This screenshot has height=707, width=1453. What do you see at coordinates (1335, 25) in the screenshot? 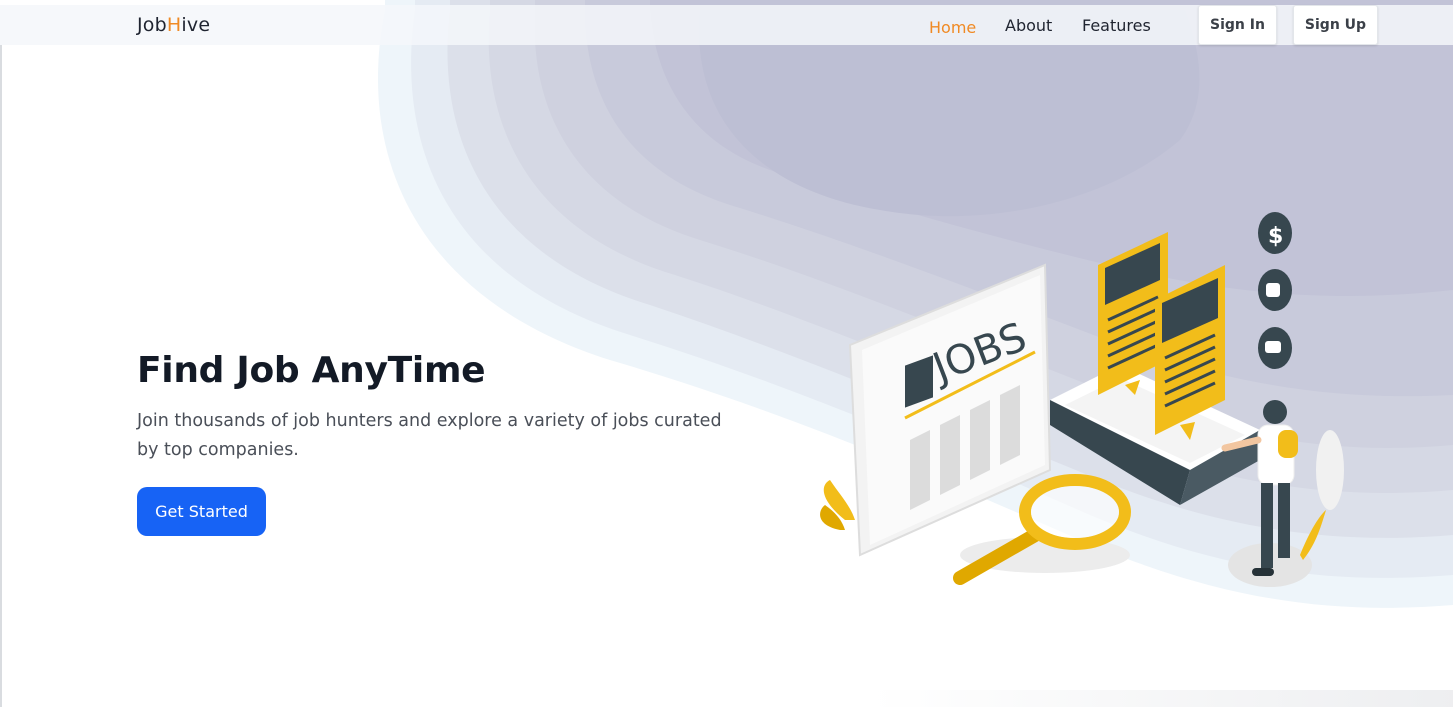
I see `sign-up-button: Sign Up` at bounding box center [1335, 25].